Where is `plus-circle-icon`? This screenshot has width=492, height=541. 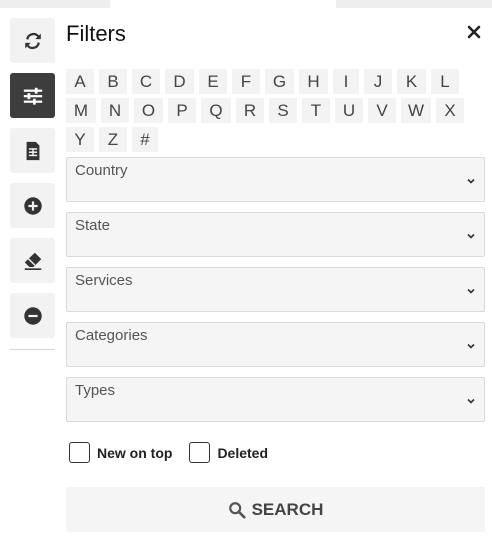
plus-circle-icon is located at coordinates (32, 205).